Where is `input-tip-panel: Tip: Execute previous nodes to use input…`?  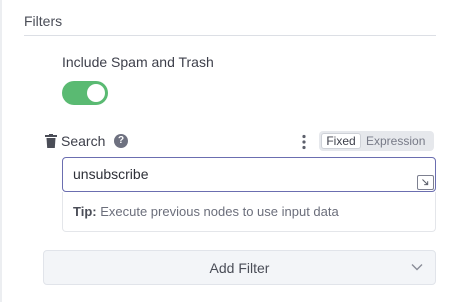 input-tip-panel: Tip: Execute previous nodes to use input… is located at coordinates (249, 212).